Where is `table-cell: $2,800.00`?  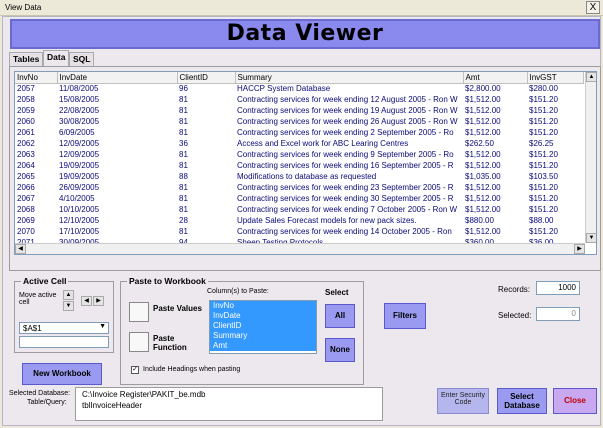 table-cell: $2,800.00 is located at coordinates (495, 88).